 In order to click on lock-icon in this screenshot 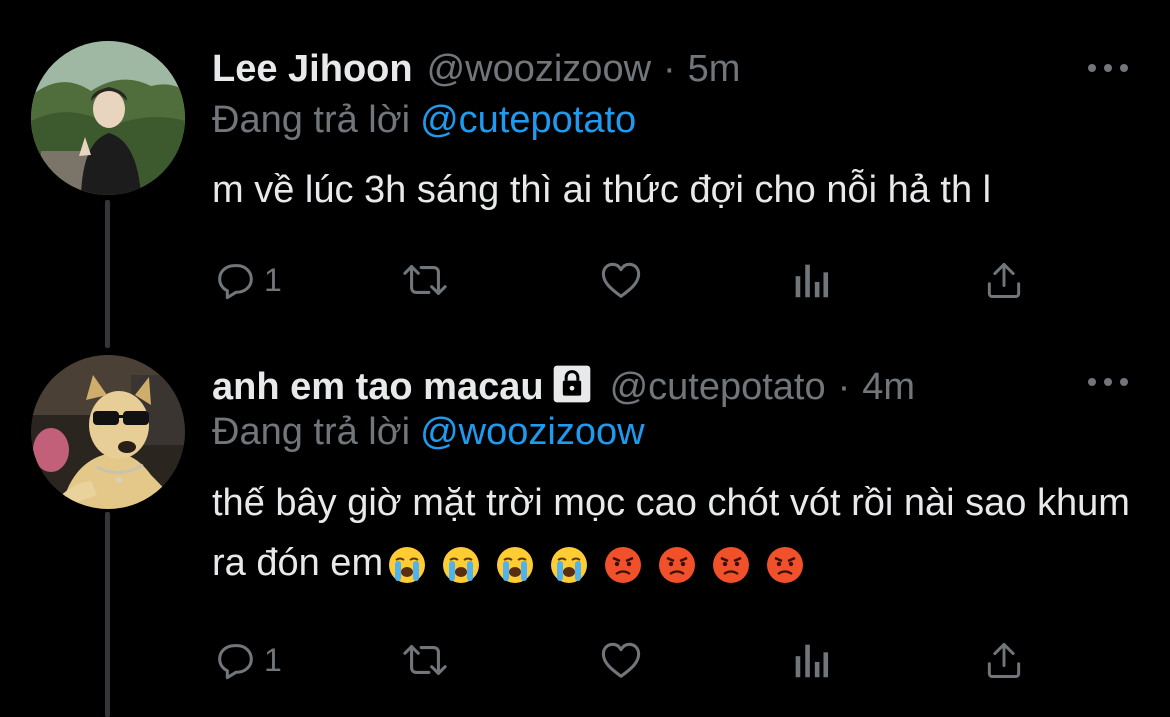, I will do `click(572, 389)`.